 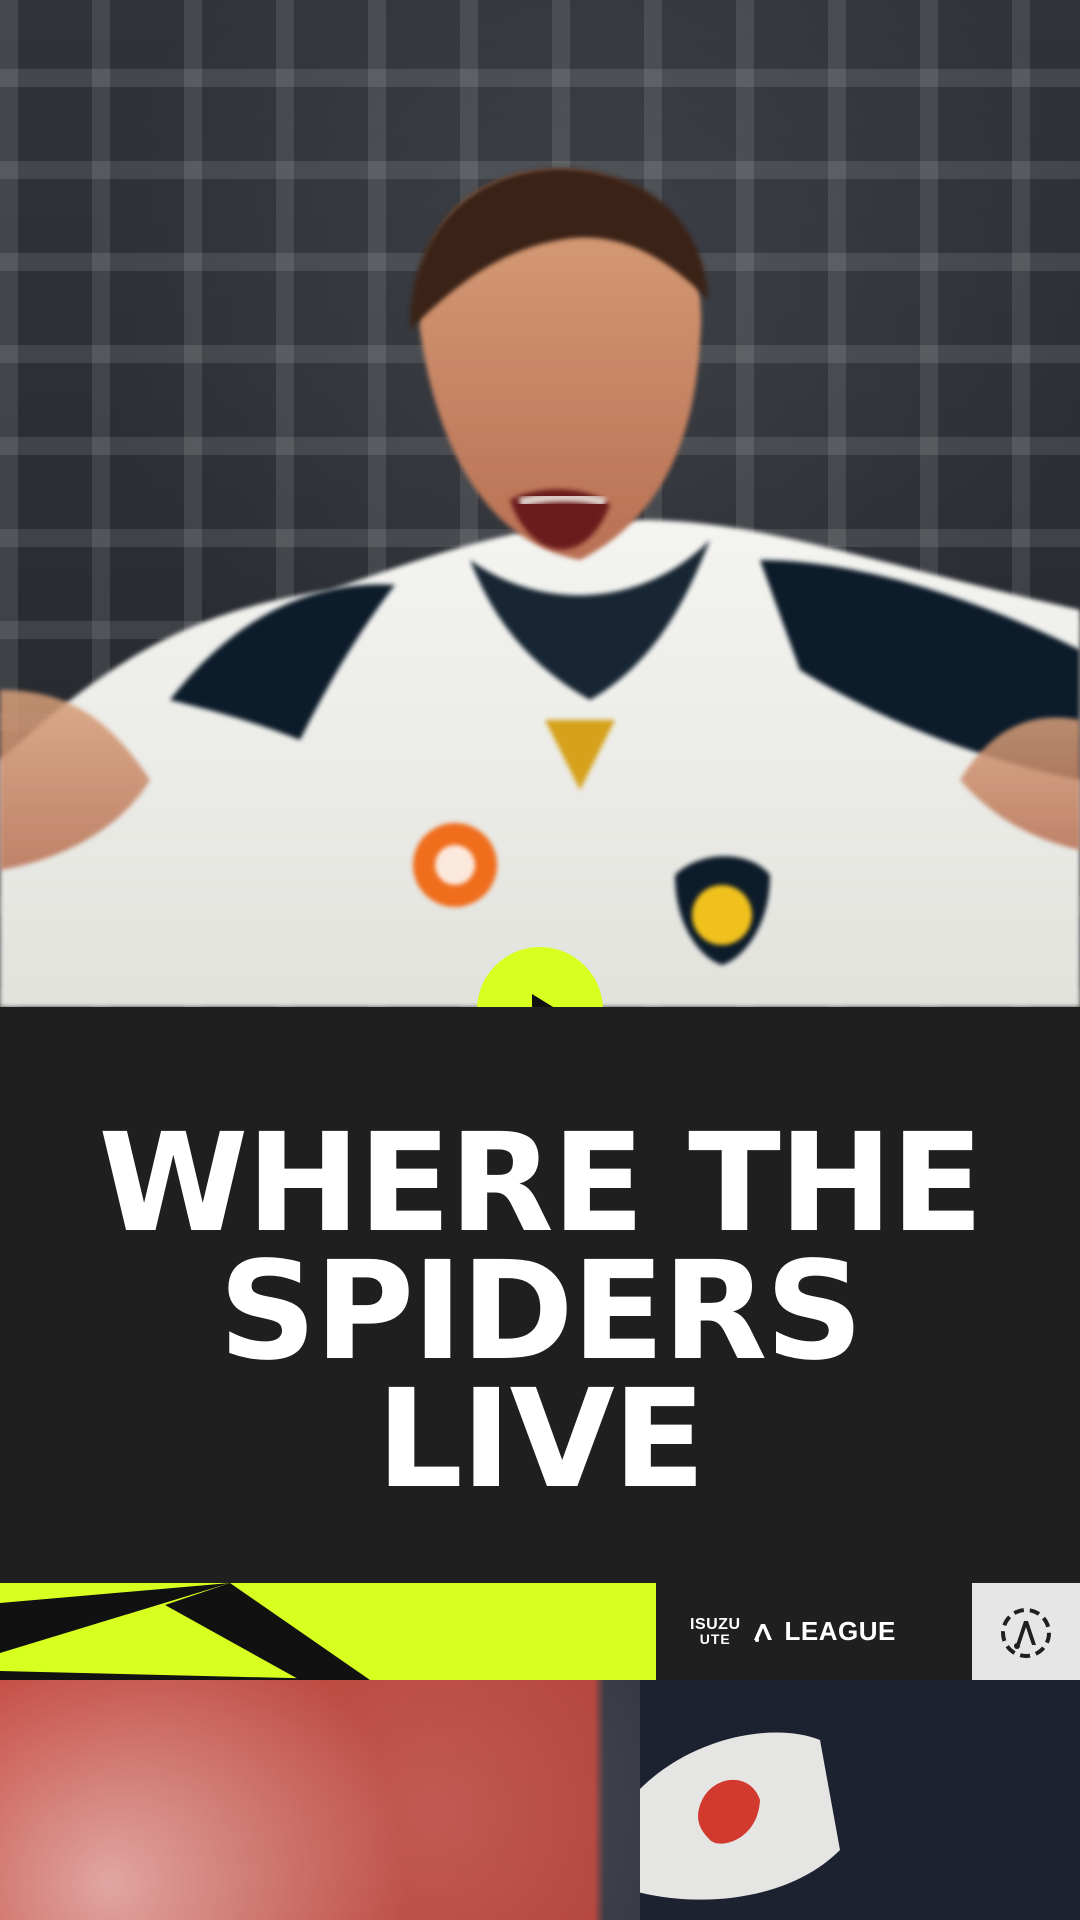 I want to click on band-pattern, so click(x=328, y=1631).